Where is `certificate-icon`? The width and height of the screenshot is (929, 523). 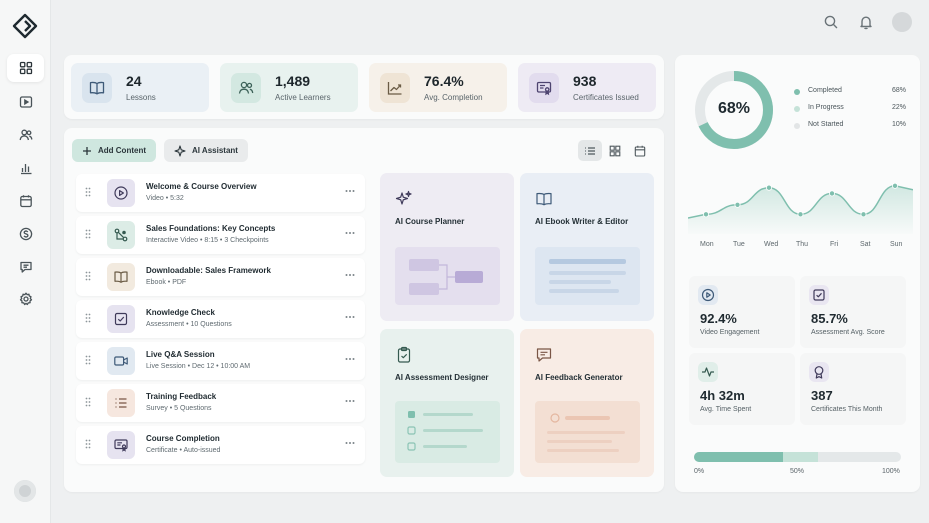 certificate-icon is located at coordinates (121, 445).